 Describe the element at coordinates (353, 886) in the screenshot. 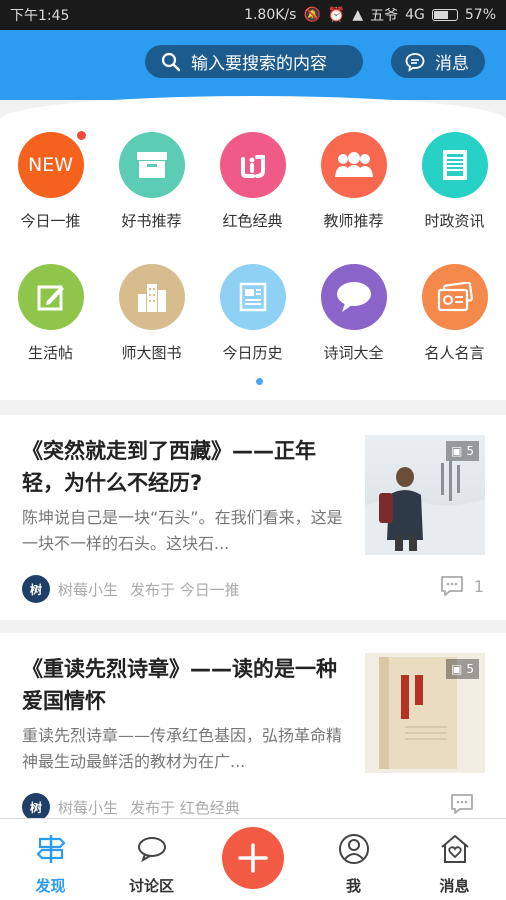

I see `nav-label: 我` at that location.